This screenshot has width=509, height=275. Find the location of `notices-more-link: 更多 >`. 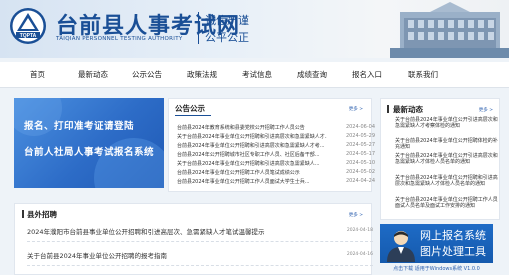

notices-more-link: 更多 > is located at coordinates (356, 109).